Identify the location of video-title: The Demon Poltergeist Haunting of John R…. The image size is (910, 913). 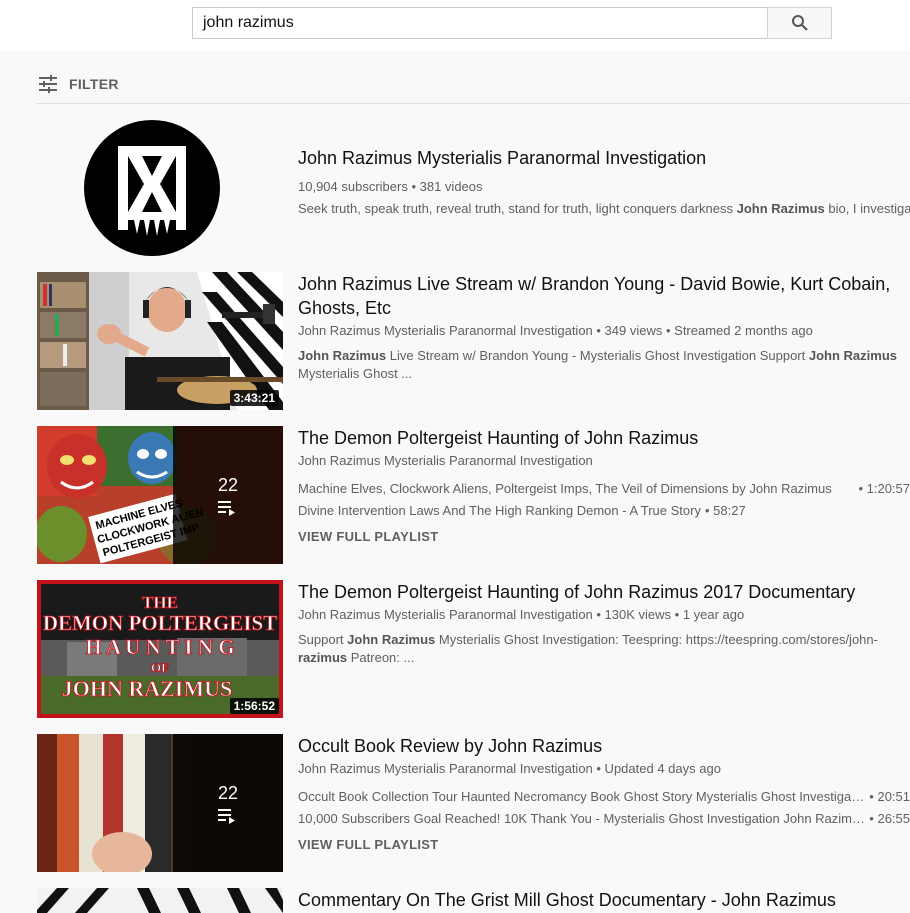
(598, 592).